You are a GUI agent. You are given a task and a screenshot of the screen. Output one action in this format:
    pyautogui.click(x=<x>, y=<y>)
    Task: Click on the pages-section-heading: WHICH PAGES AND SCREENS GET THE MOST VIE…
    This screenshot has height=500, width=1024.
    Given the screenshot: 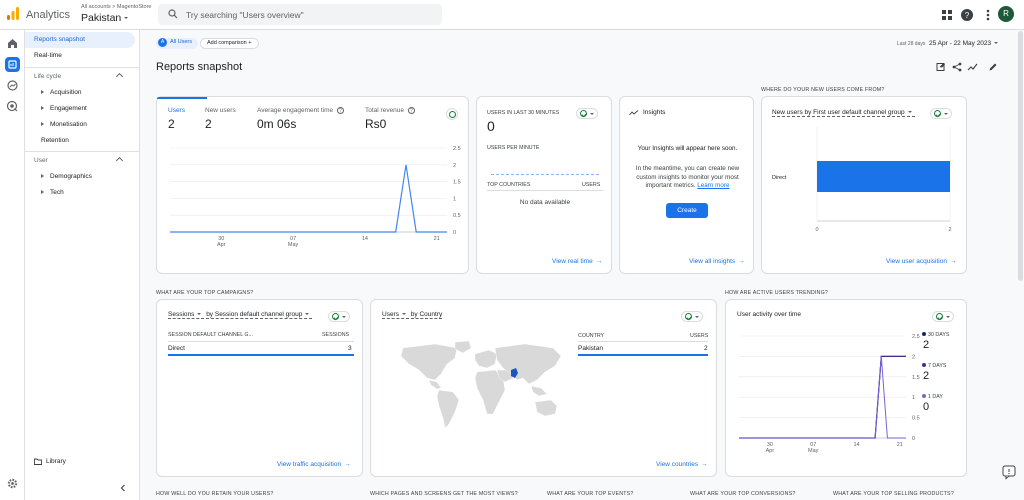 What is the action you would take?
    pyautogui.click(x=444, y=494)
    